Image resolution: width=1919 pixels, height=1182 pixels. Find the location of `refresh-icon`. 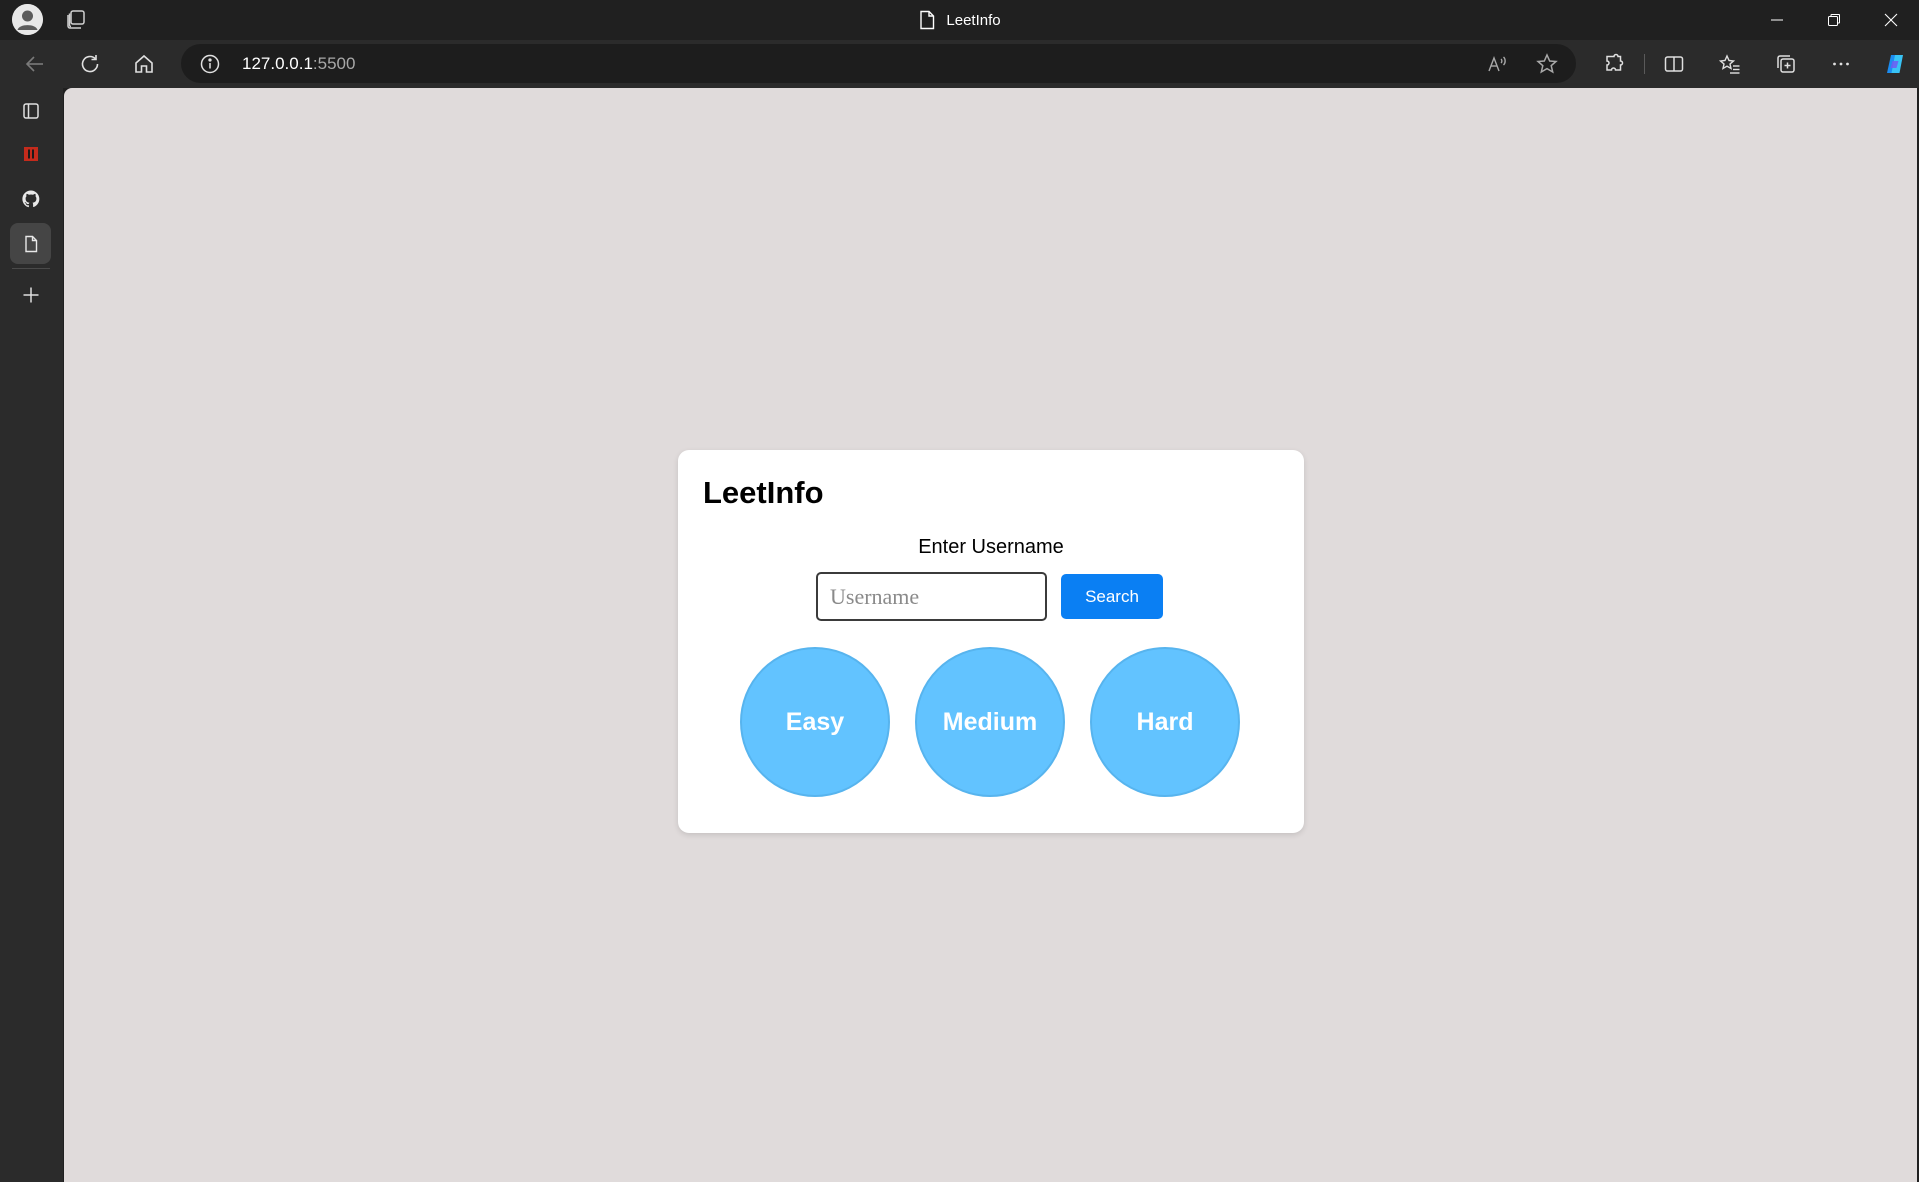

refresh-icon is located at coordinates (90, 64).